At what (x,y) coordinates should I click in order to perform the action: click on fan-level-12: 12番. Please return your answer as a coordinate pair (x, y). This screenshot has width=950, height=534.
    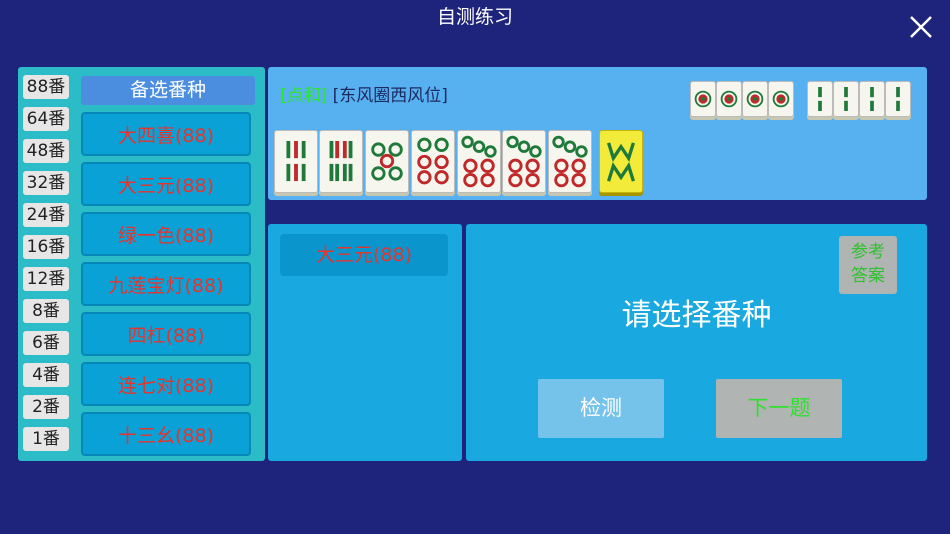
    Looking at the image, I should click on (46, 279).